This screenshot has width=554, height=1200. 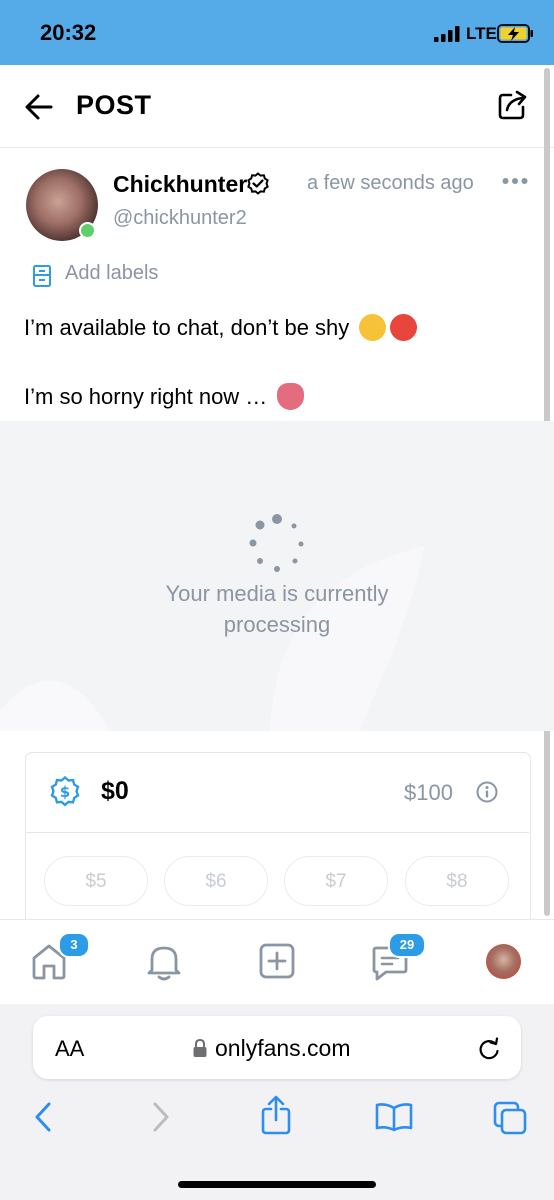 I want to click on price-preset-button: $5, so click(x=96, y=881).